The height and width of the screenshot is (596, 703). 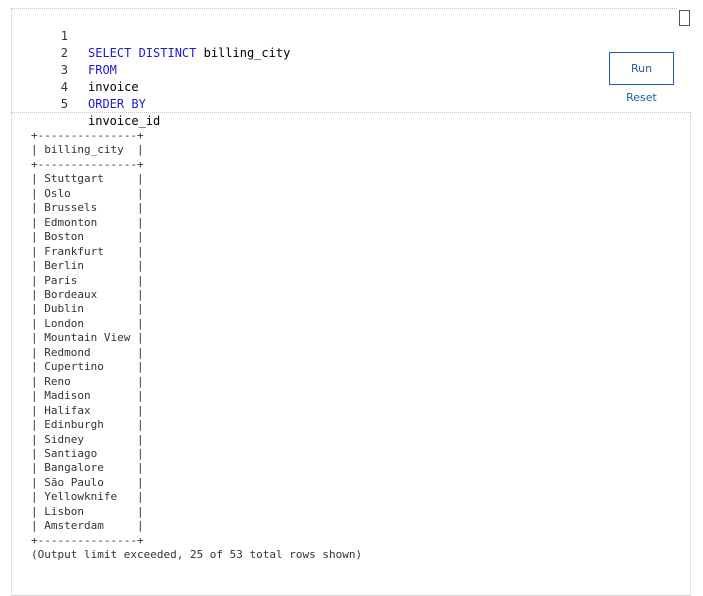 I want to click on table-row: | Bangalore |, so click(x=87, y=468).